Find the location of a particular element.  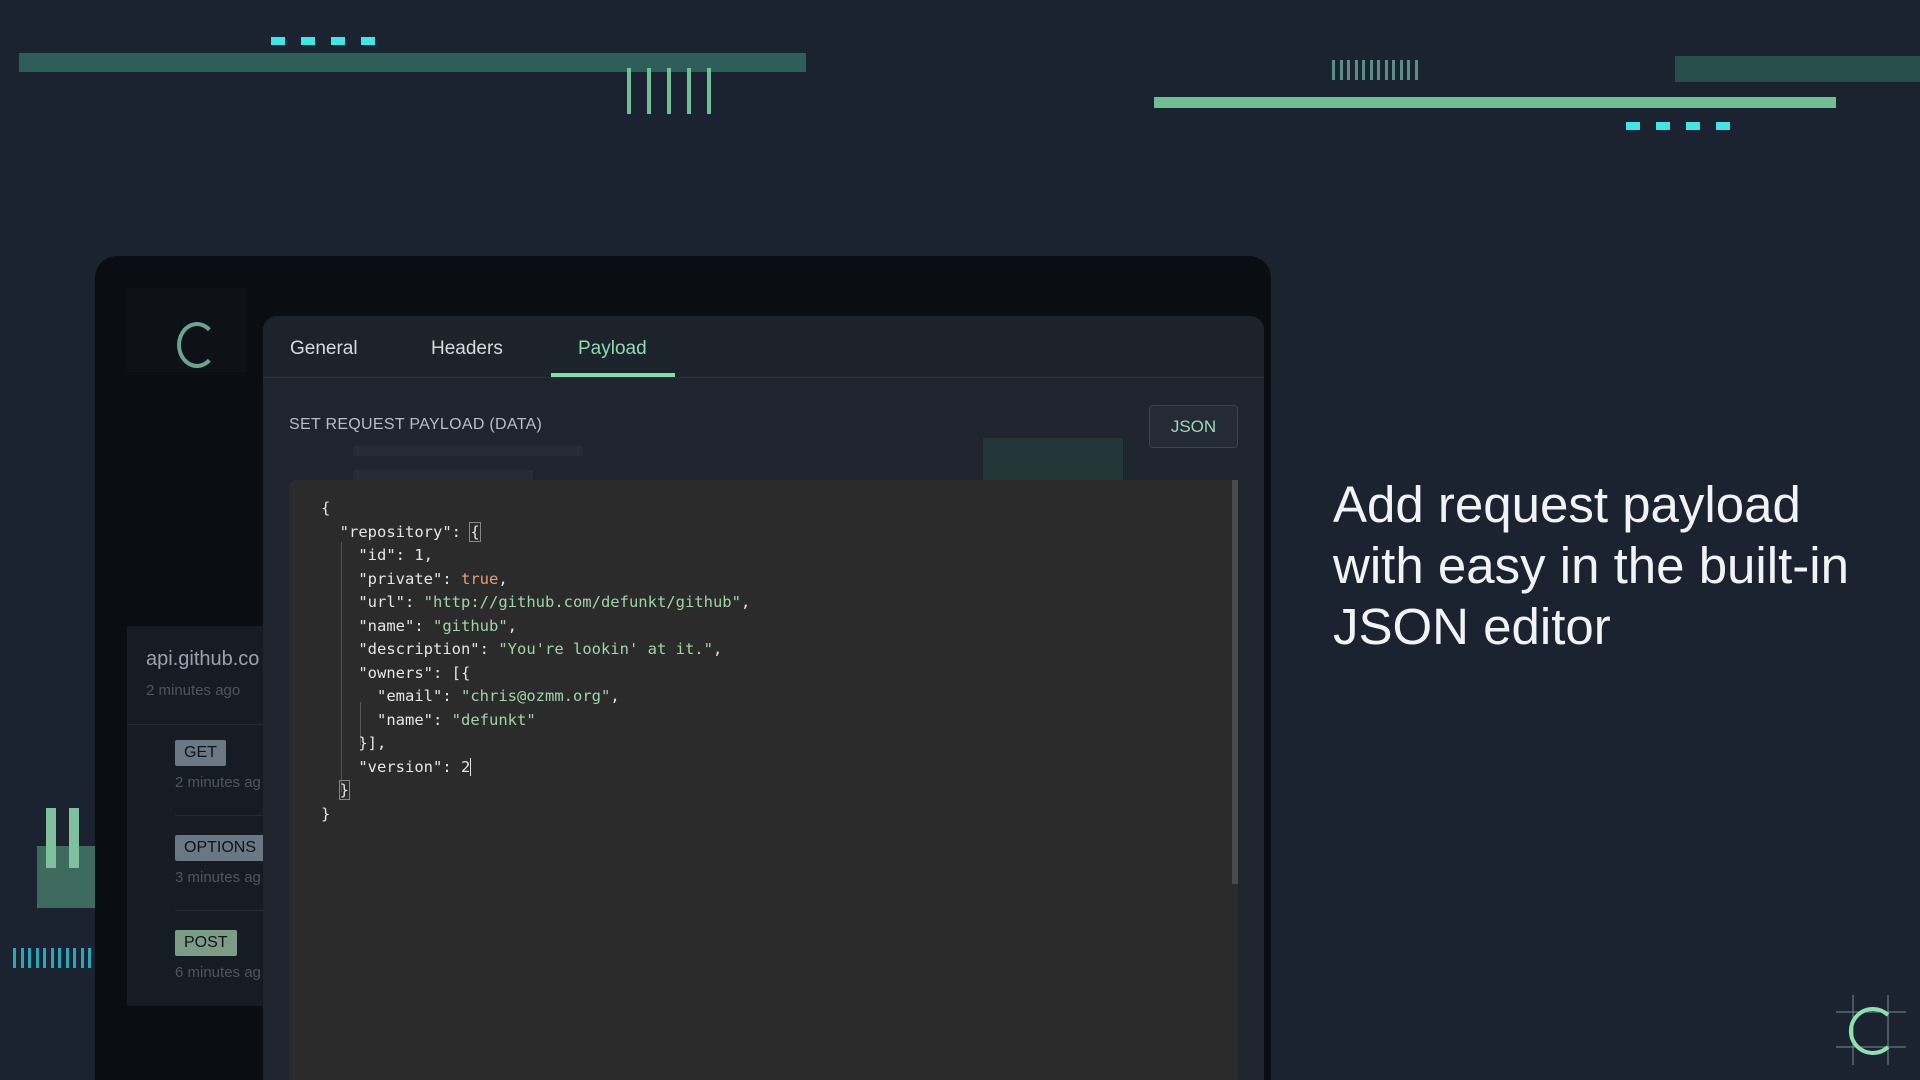

history-time: 3 minutes ag is located at coordinates (218, 877).